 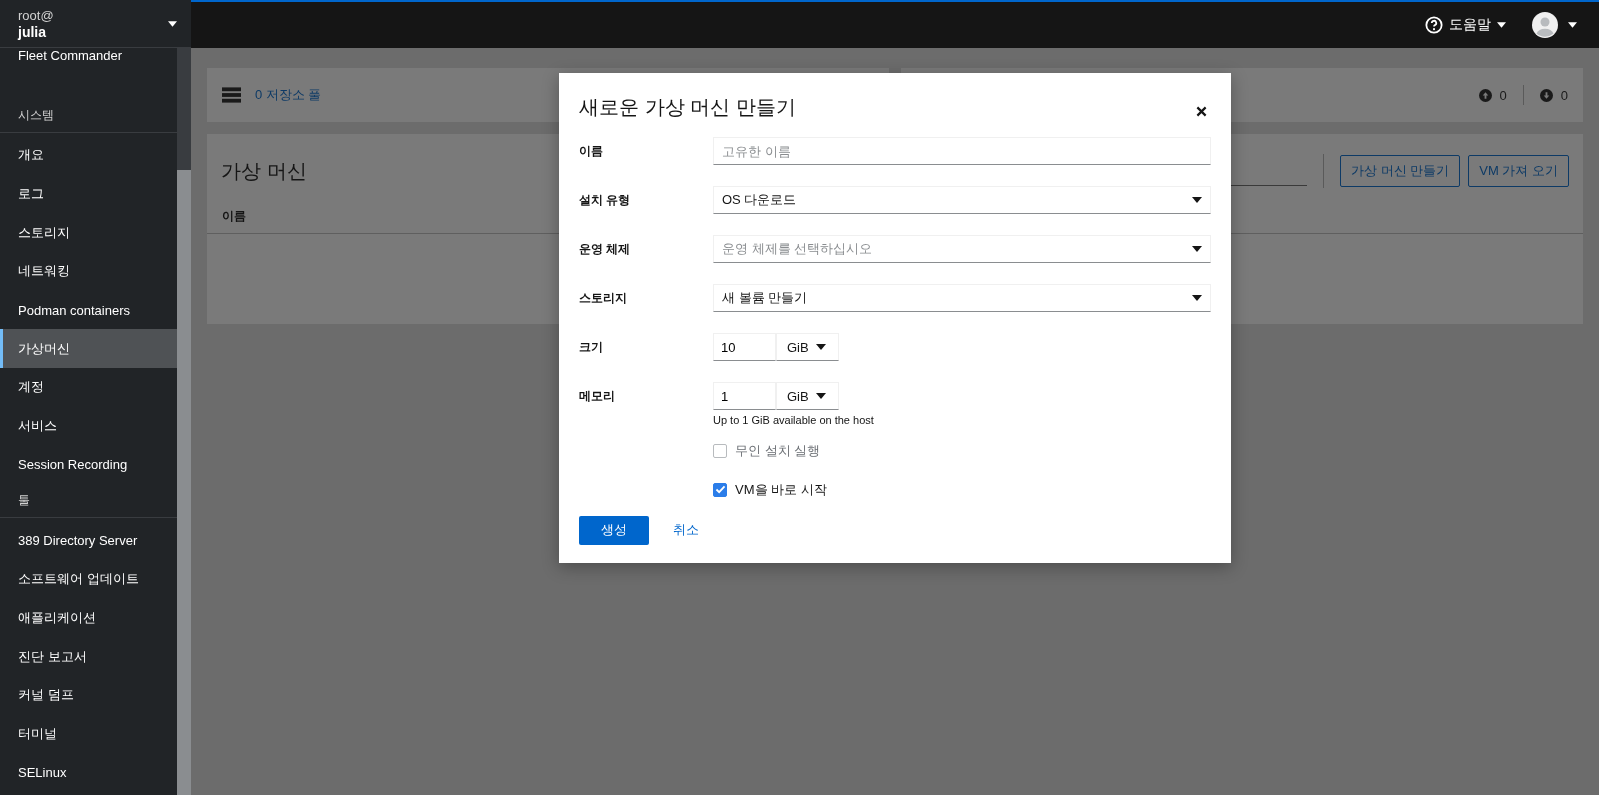 I want to click on nav-item: 진단 보고서, so click(x=88, y=656).